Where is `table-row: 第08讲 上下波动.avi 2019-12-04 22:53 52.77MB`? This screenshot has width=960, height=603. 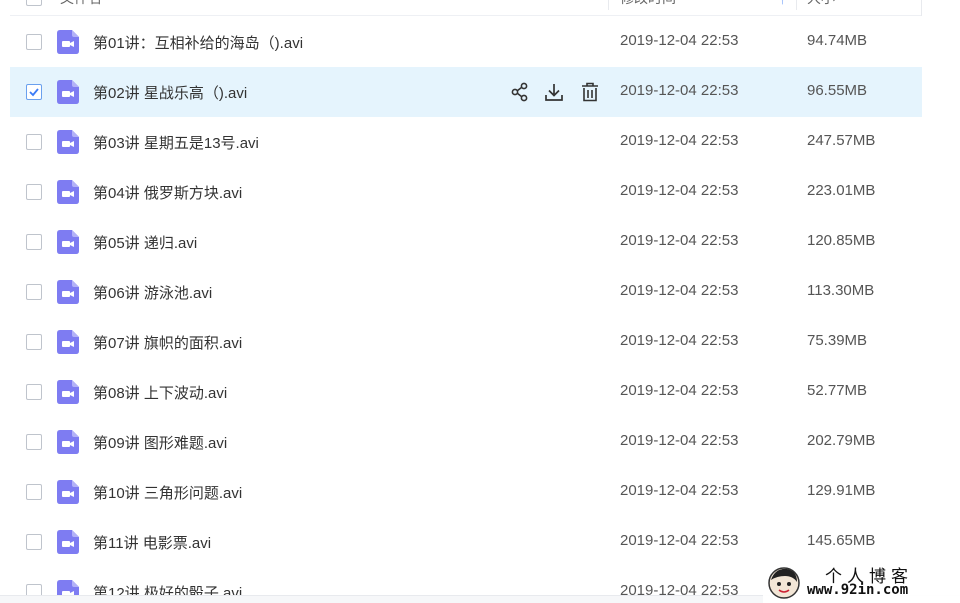 table-row: 第08讲 上下波动.avi 2019-12-04 22:53 52.77MB is located at coordinates (466, 392).